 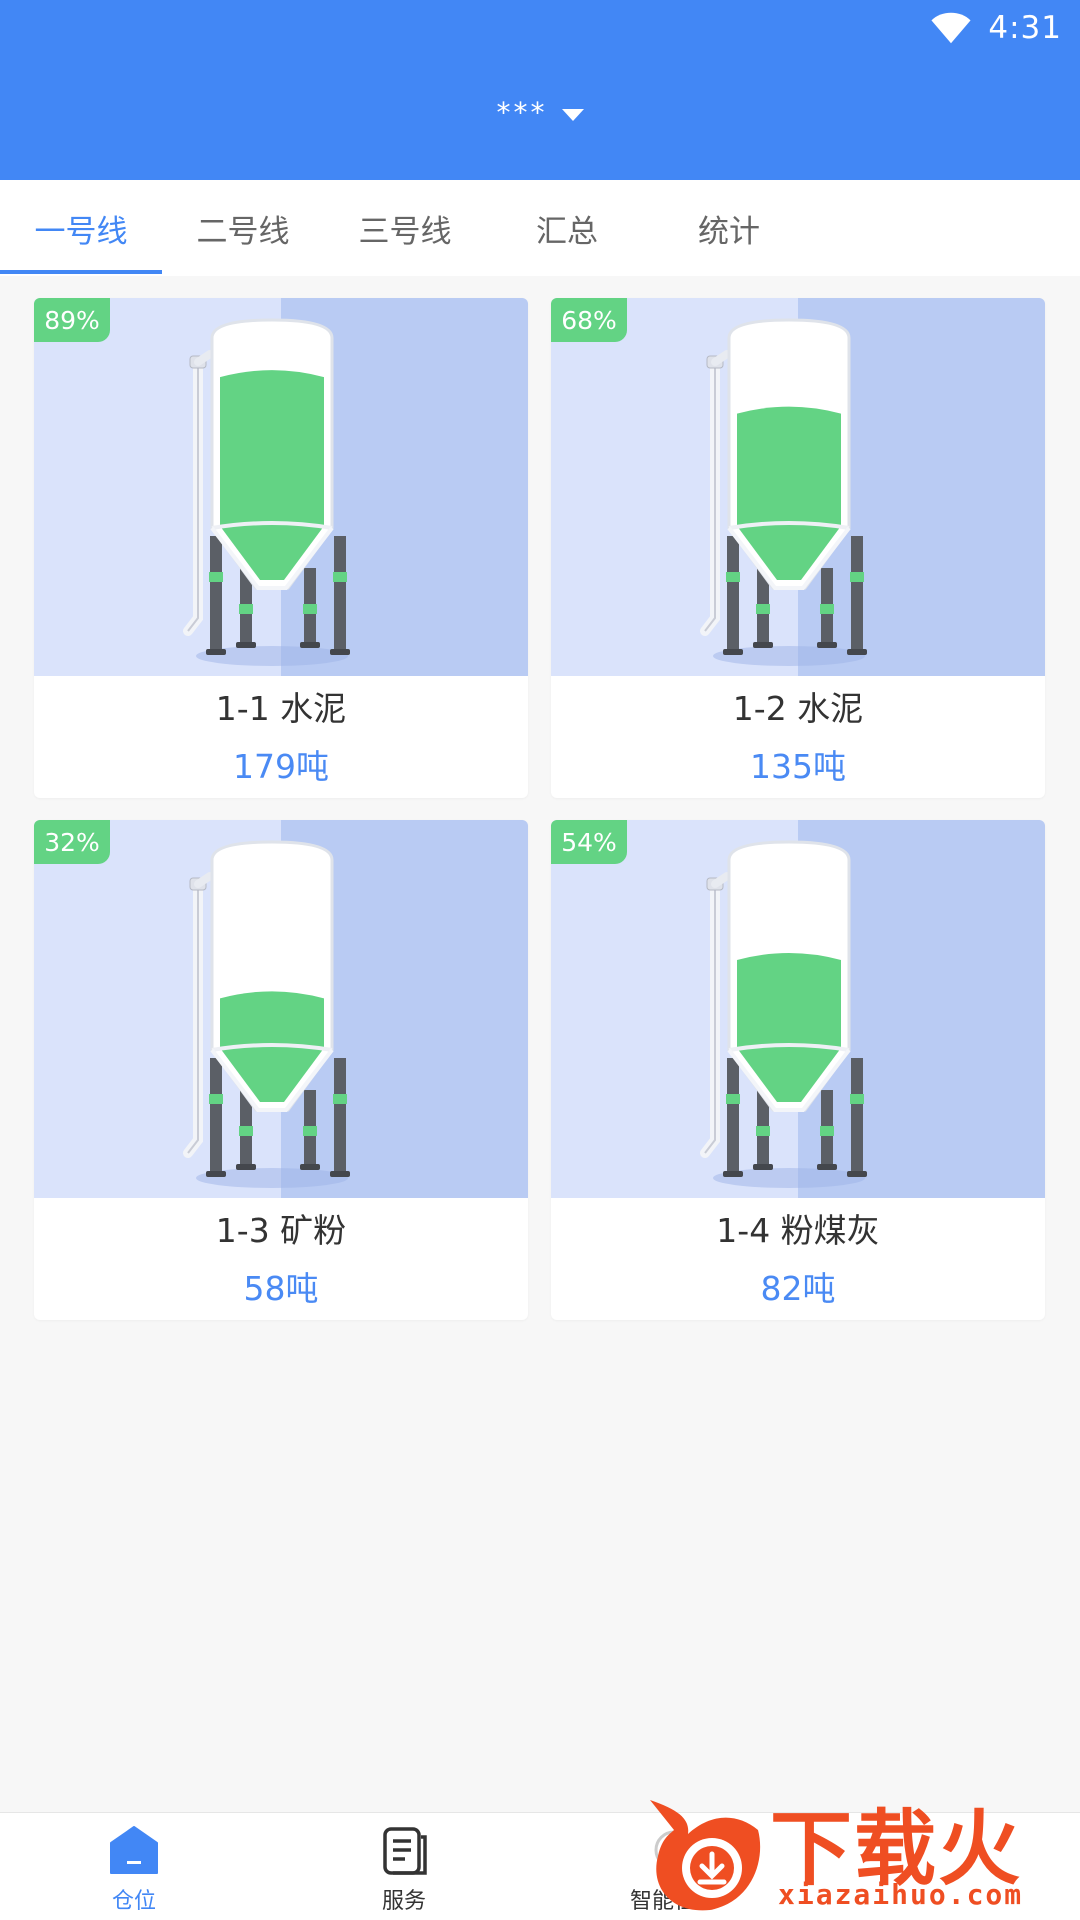 I want to click on status-bar: 4:31, so click(x=996, y=28).